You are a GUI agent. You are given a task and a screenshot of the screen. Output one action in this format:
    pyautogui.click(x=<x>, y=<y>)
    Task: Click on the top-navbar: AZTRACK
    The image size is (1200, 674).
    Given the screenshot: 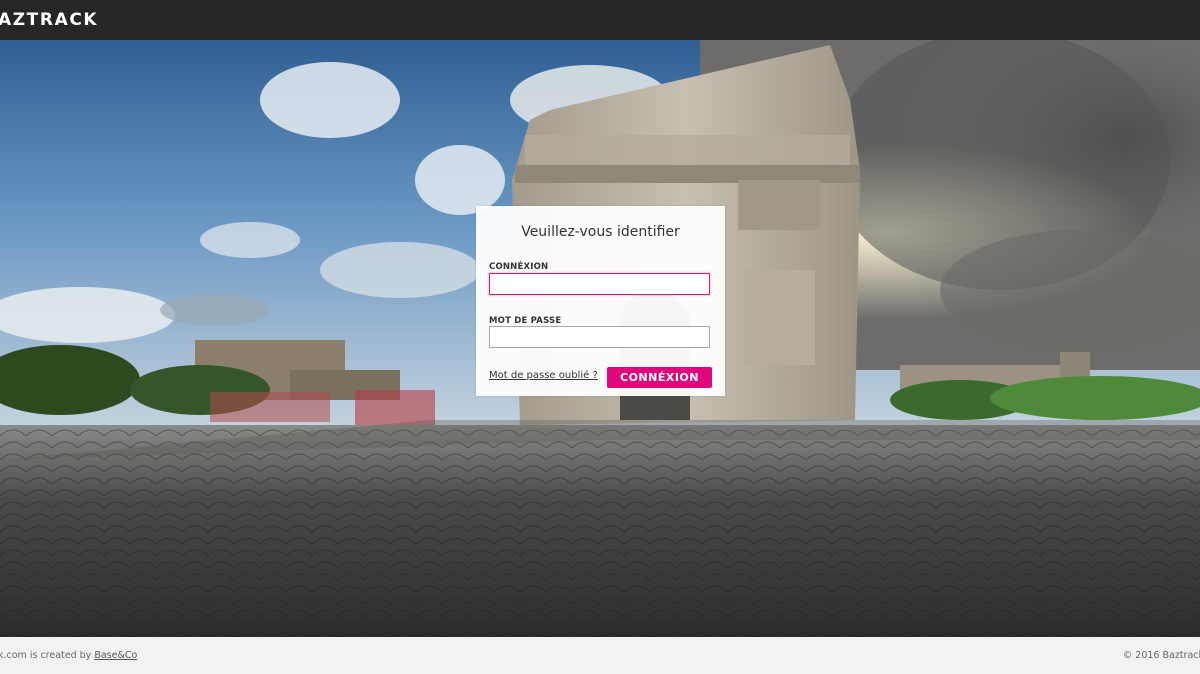 What is the action you would take?
    pyautogui.click(x=600, y=20)
    